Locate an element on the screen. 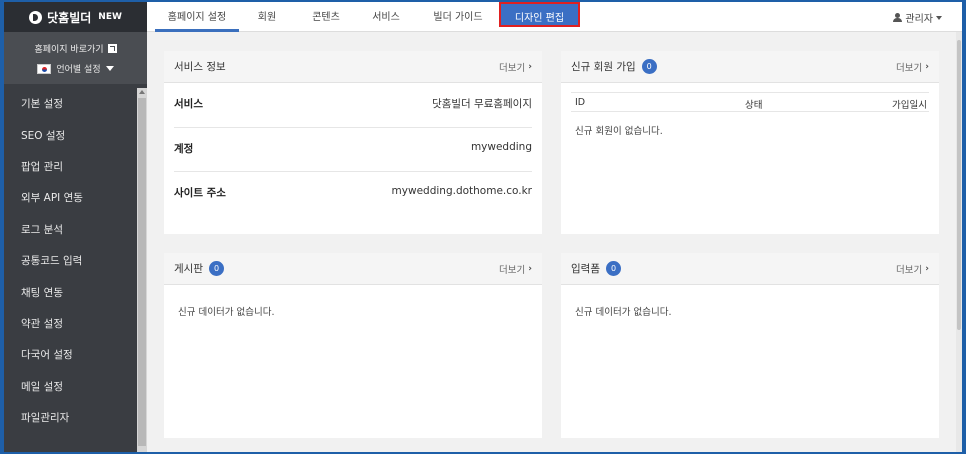 The width and height of the screenshot is (966, 454). sidebar-item-file-manager: 파일관리자 is located at coordinates (70, 417).